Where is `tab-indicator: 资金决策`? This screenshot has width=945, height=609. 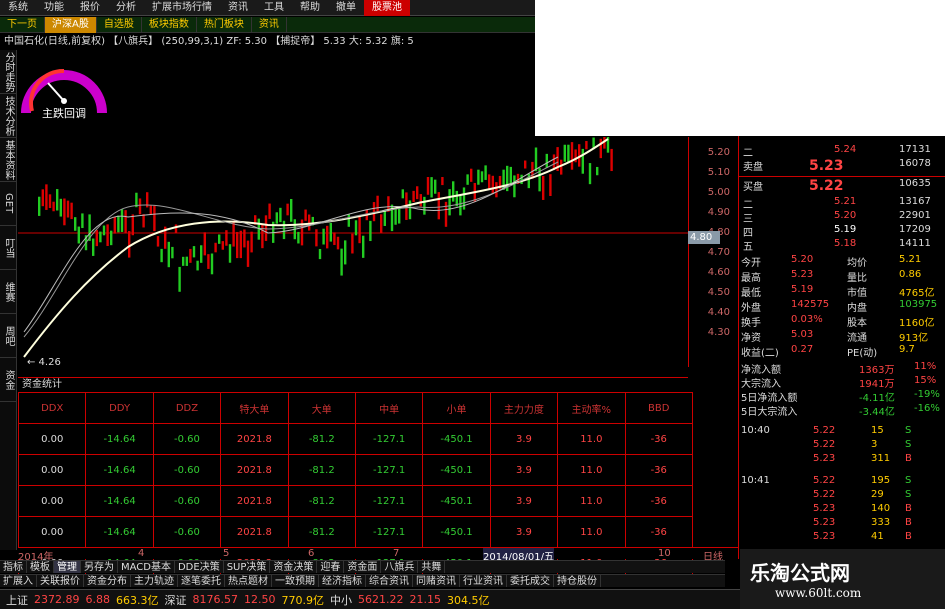
tab-indicator: 资金决策 is located at coordinates (294, 567).